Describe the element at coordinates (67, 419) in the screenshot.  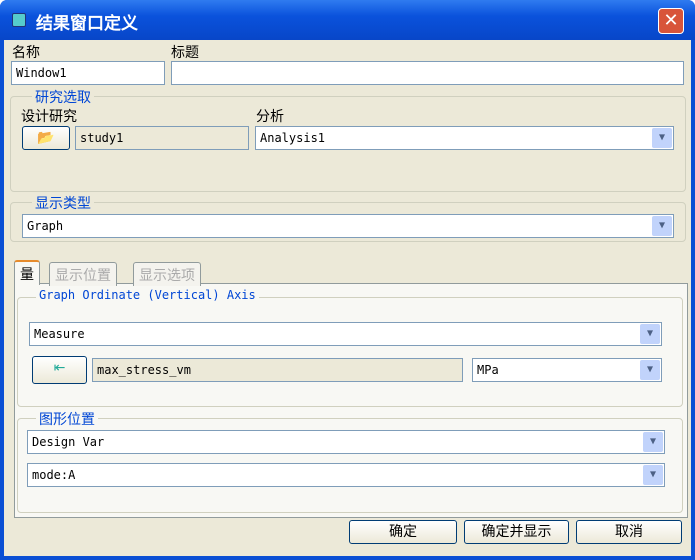
I see `graph-position-label: 图形位置` at that location.